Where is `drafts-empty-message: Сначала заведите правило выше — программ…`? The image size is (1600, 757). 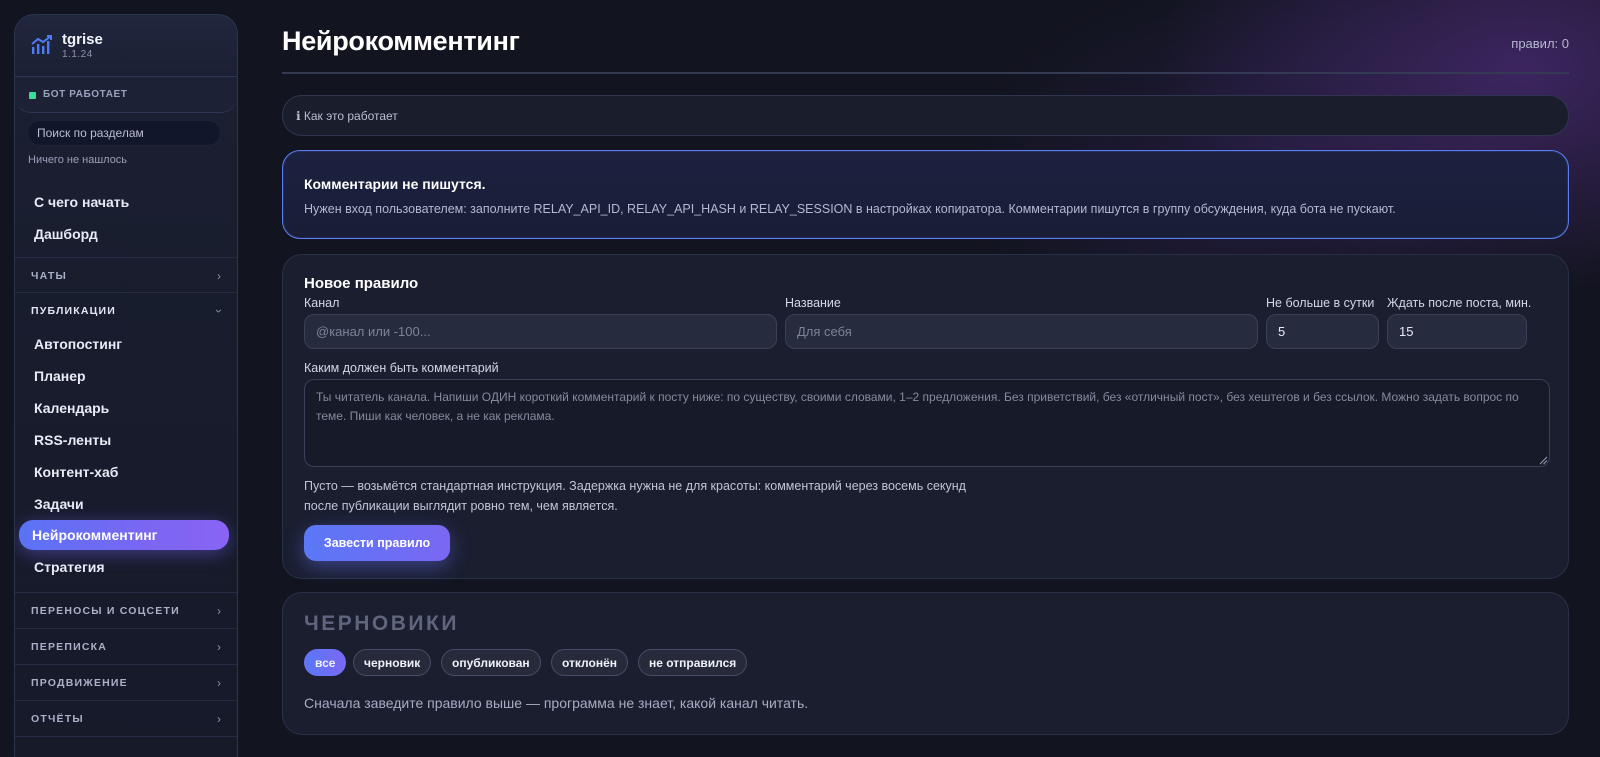
drafts-empty-message: Сначала заведите правило выше — программ… is located at coordinates (556, 703).